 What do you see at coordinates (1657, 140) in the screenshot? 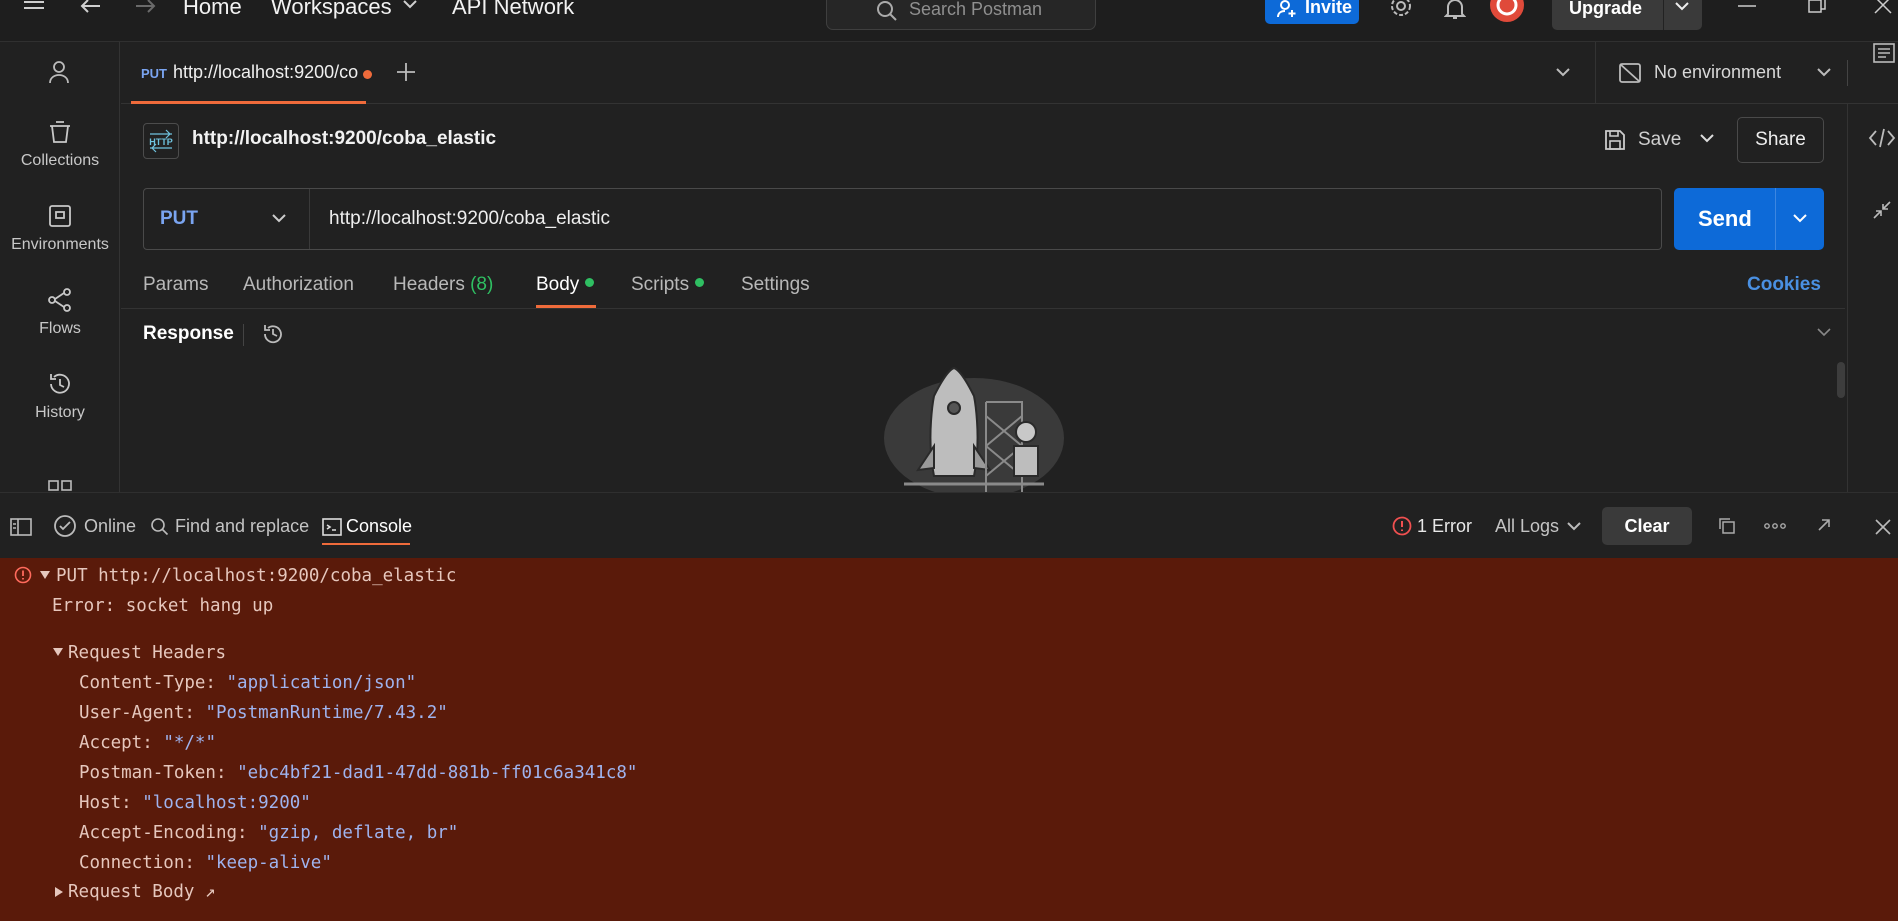
I see `save-button: Save` at bounding box center [1657, 140].